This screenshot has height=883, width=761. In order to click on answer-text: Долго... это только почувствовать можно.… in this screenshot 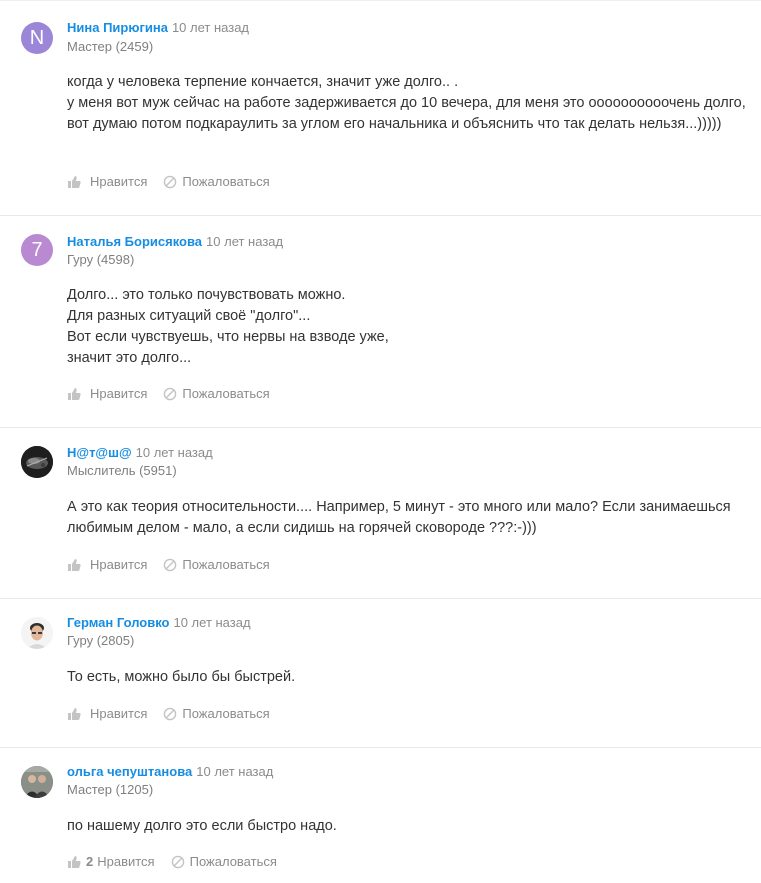, I will do `click(407, 327)`.